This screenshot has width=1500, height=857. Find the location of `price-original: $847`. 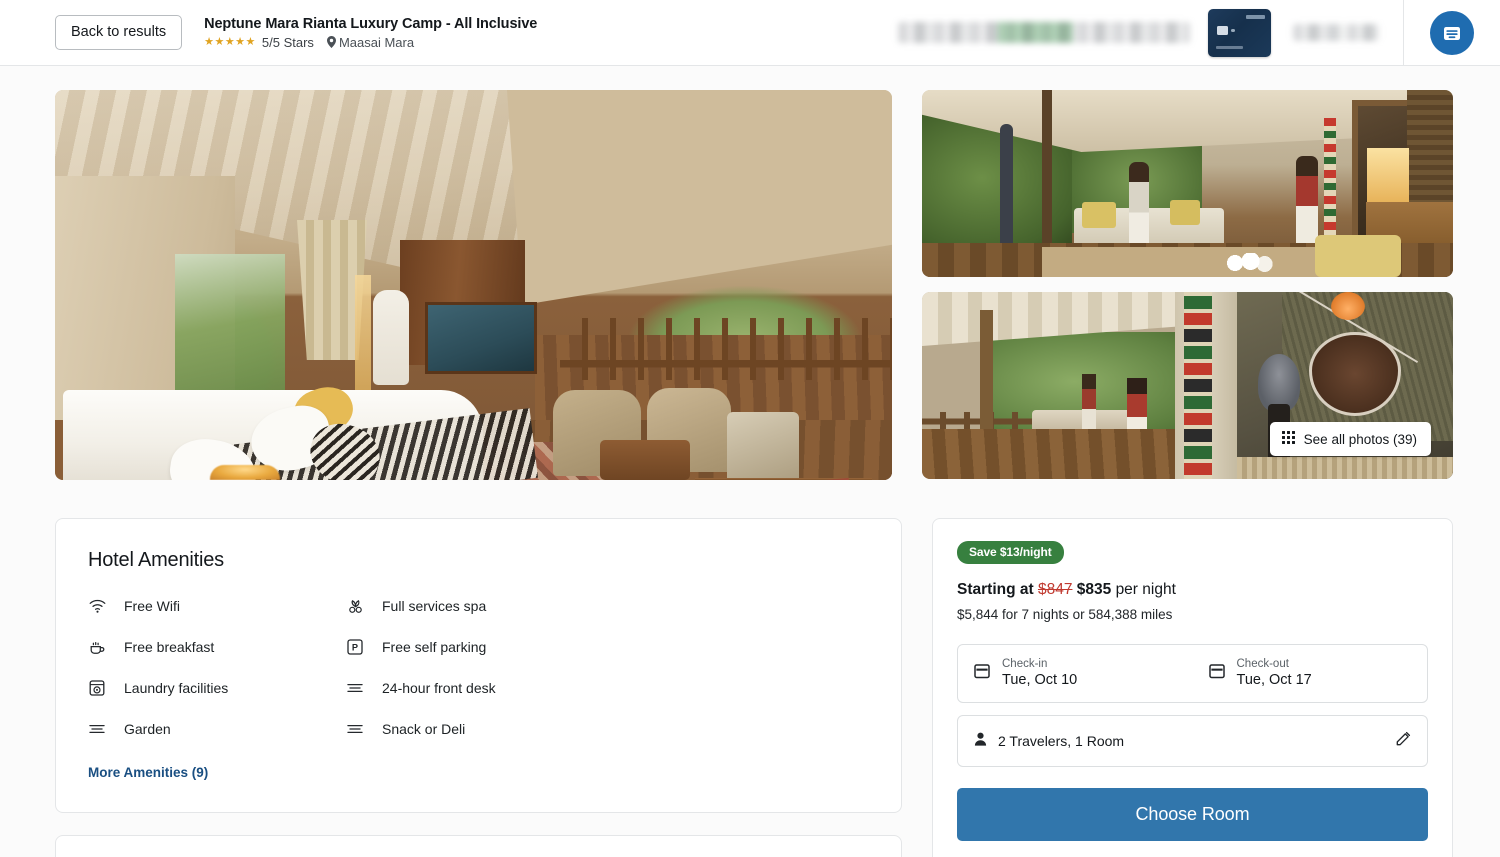

price-original: $847 is located at coordinates (1055, 589).